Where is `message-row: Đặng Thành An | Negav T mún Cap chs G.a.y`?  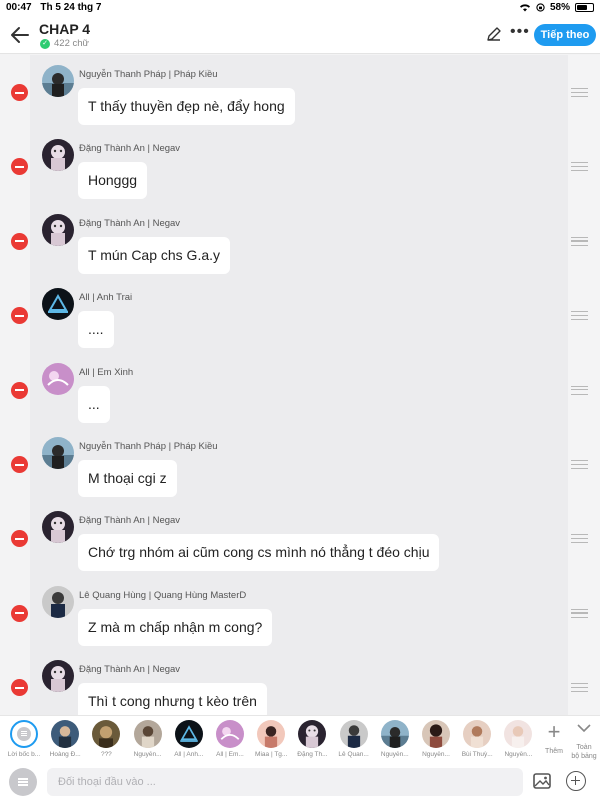 message-row: Đặng Thành An | Negav T mún Cap chs G.a.y is located at coordinates (300, 241).